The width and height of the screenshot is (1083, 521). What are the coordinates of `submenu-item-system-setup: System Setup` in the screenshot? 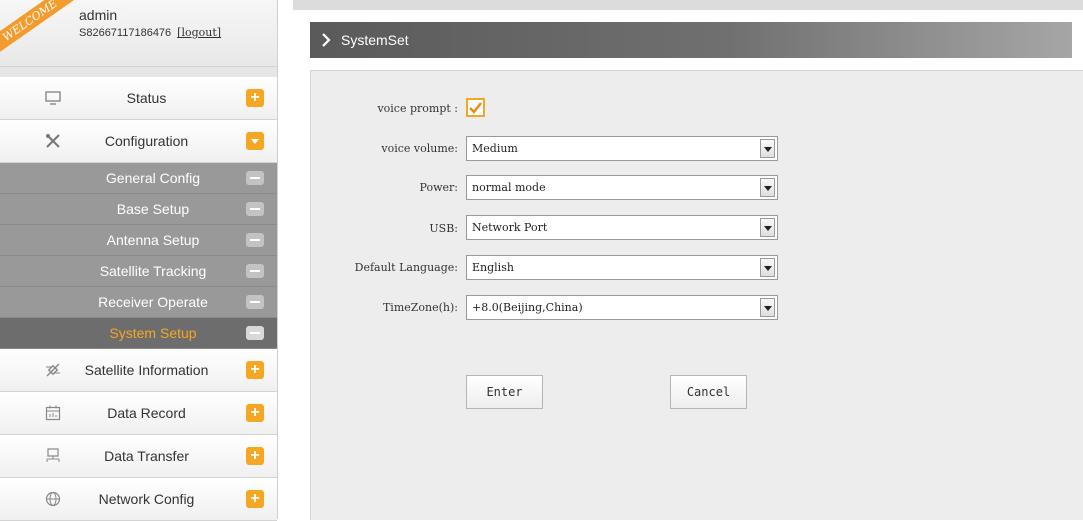 It's located at (138, 333).